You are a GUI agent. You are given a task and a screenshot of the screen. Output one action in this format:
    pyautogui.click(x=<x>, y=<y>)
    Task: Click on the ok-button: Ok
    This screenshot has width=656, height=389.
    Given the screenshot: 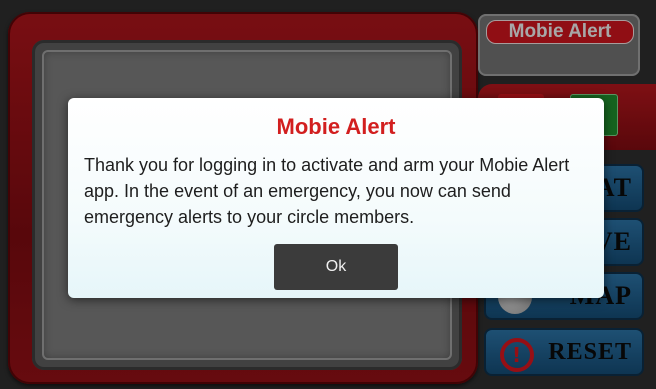 What is the action you would take?
    pyautogui.click(x=336, y=267)
    